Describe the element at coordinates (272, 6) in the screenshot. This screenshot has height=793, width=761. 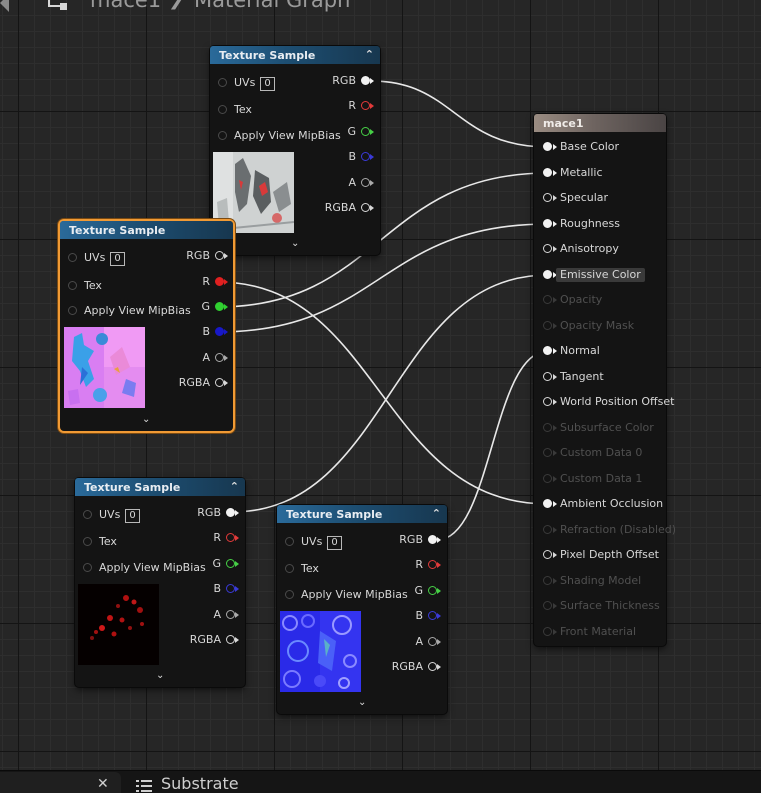
I see `breadcrumb-graph: Material Graph` at that location.